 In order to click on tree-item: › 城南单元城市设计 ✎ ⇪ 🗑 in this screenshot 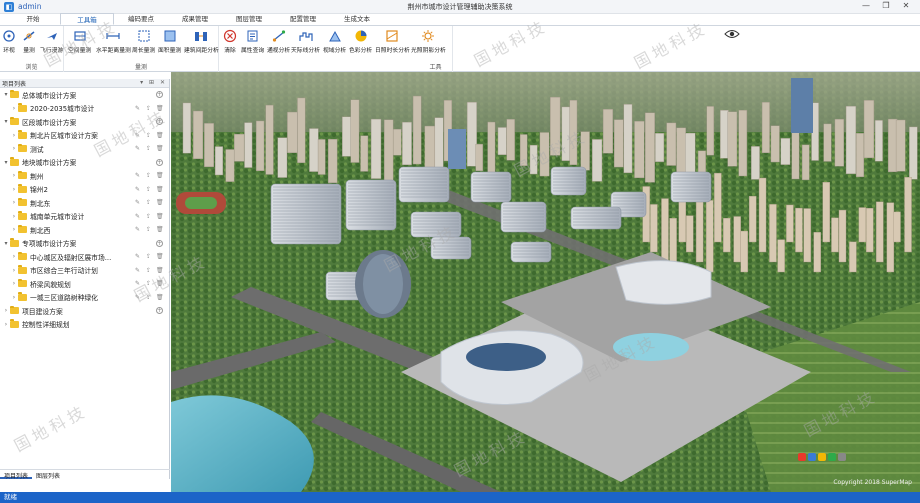, I will do `click(84, 217)`.